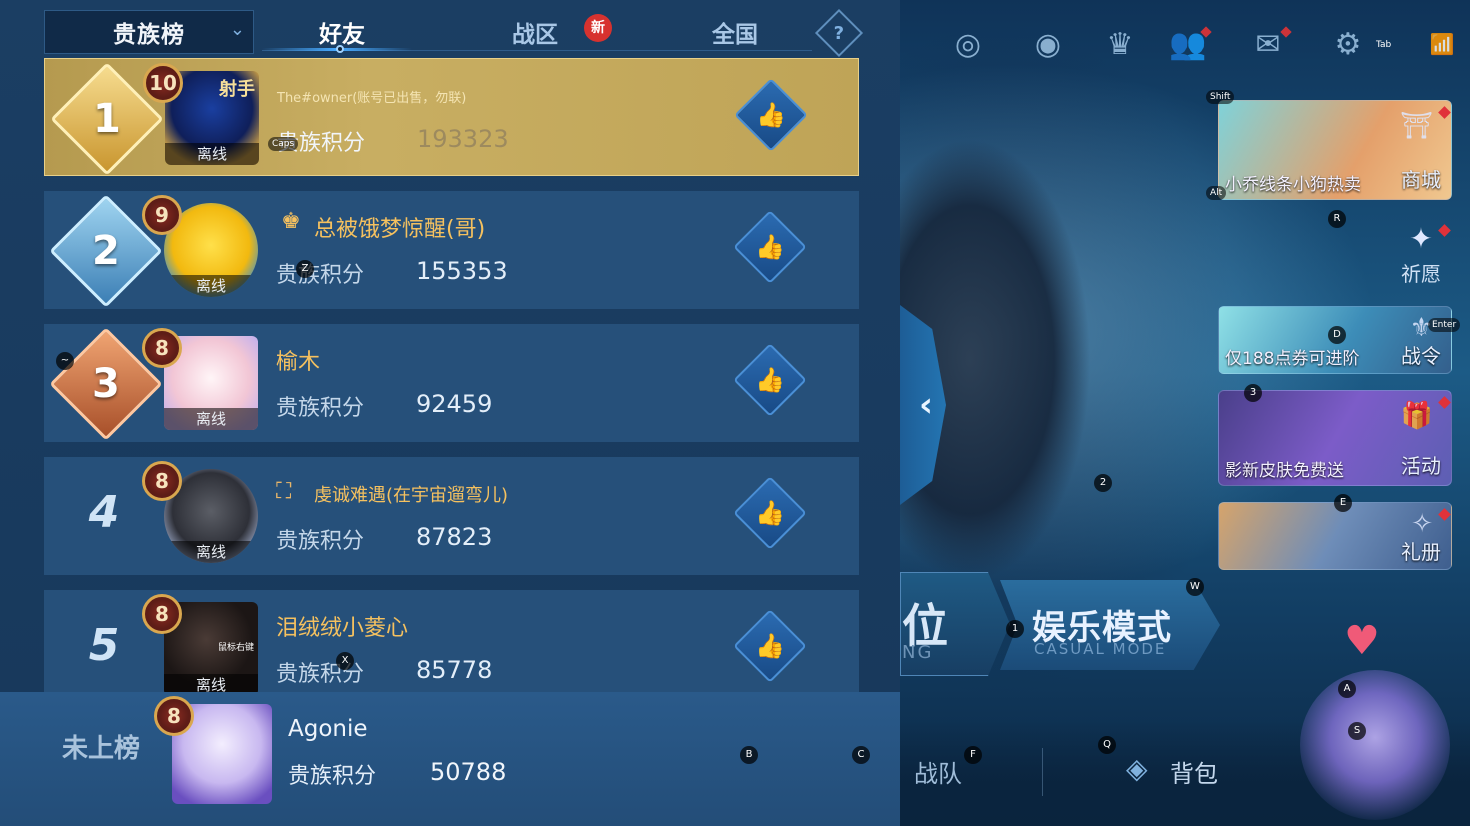 Image resolution: width=1470 pixels, height=826 pixels. I want to click on leaderboard-row: 2 离线 9 ♚ 总被饿梦惊醒(哥) 贵族积分 155353 👍, so click(451, 250).